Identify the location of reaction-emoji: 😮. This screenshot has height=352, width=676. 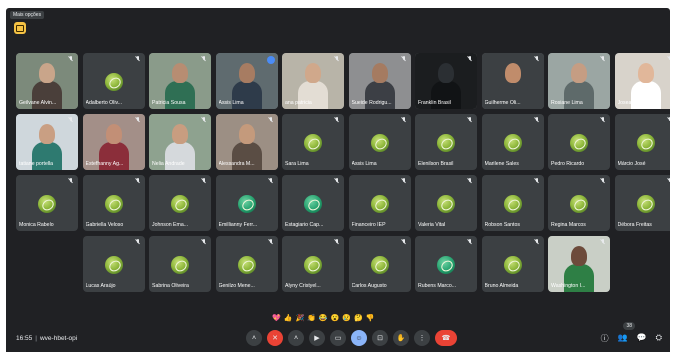
(335, 318).